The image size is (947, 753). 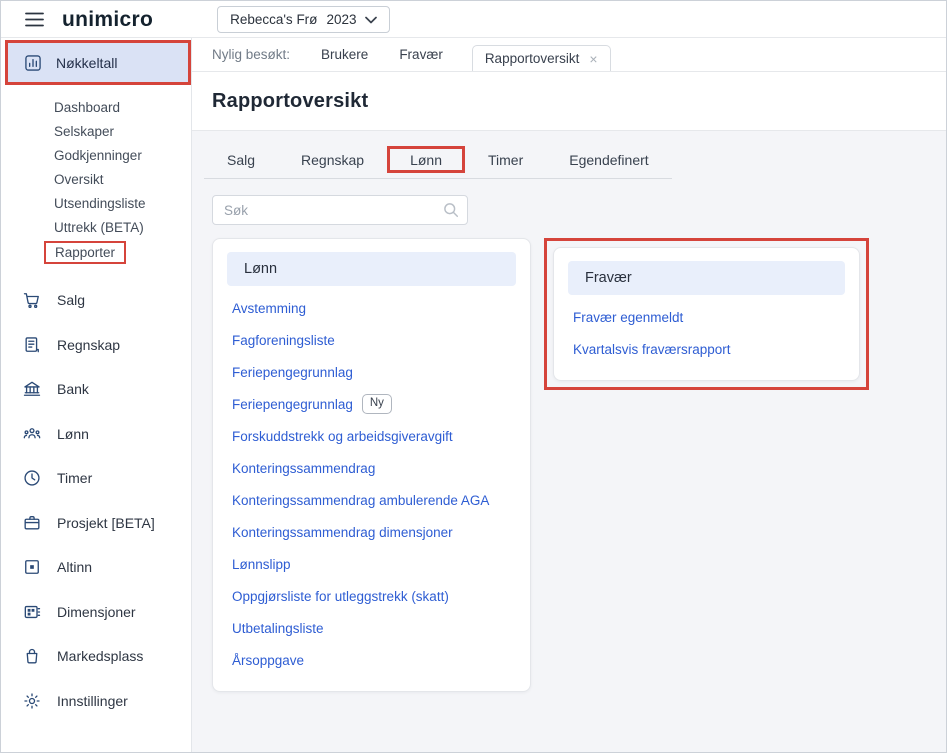 I want to click on sidebar-subitem-utsendingsliste: Utsendingsliste, so click(x=122, y=203).